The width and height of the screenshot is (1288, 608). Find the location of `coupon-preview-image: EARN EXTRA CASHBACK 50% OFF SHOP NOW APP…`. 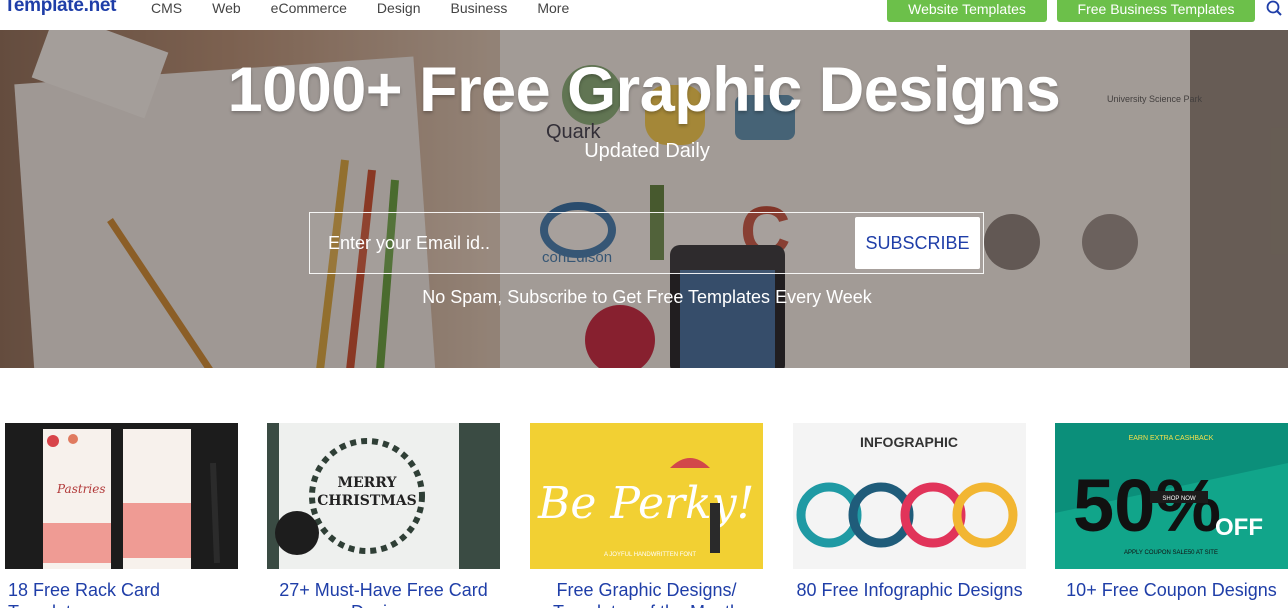

coupon-preview-image: EARN EXTRA CASHBACK 50% OFF SHOP NOW APP… is located at coordinates (1171, 496).